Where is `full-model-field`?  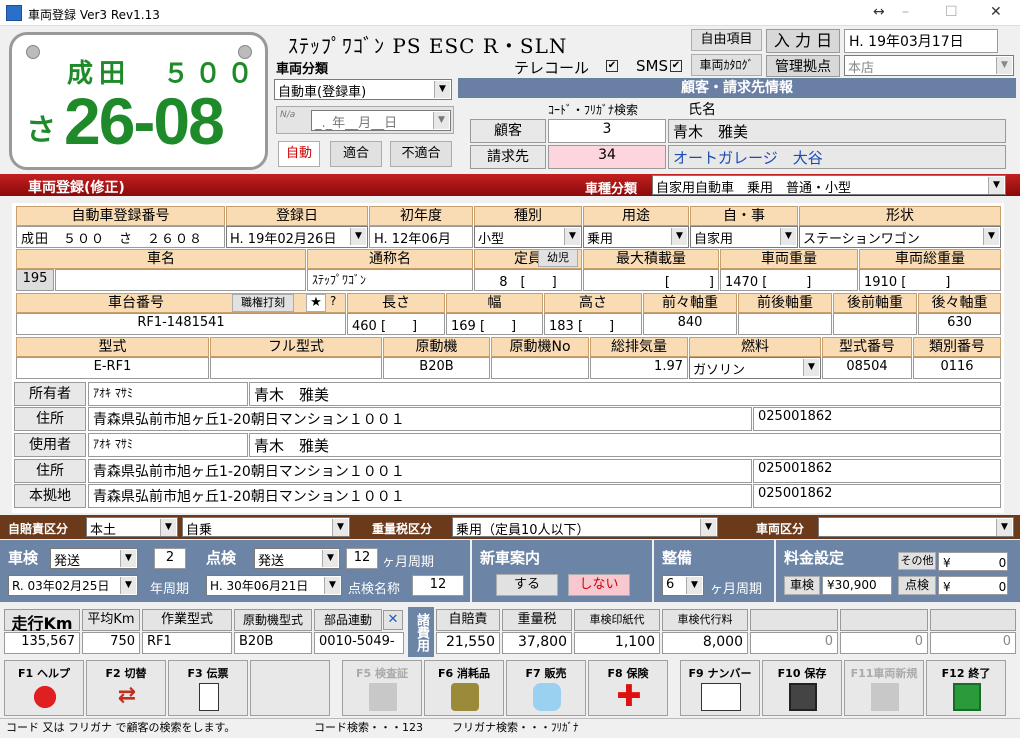 full-model-field is located at coordinates (296, 368).